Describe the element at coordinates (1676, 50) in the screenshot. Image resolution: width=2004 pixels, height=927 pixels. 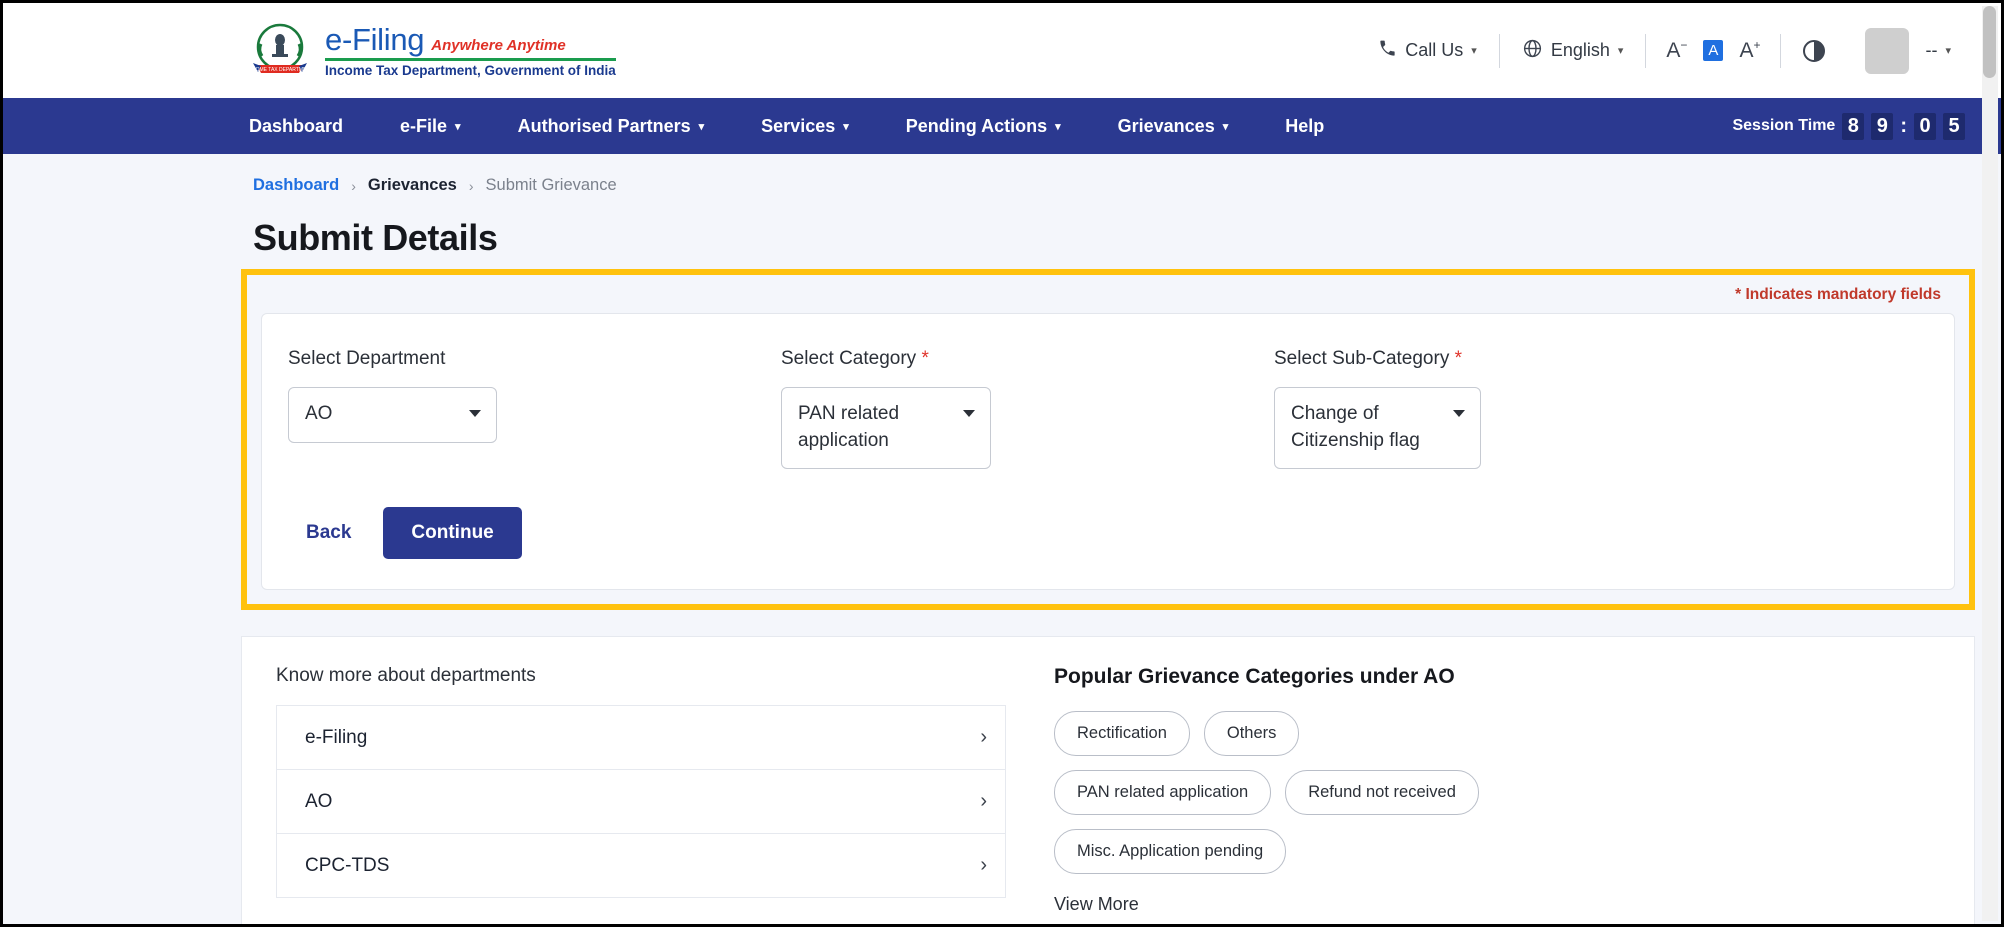
I see `font-decrease-button: A−` at that location.